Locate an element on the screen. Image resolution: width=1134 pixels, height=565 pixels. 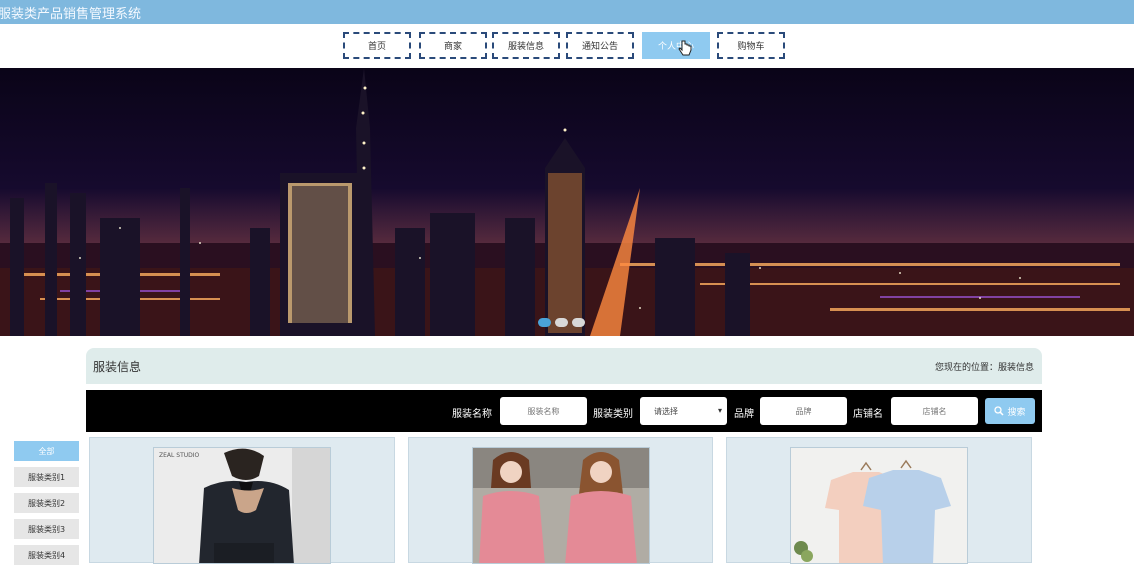
shop-label: 店铺名 is located at coordinates (868, 414).